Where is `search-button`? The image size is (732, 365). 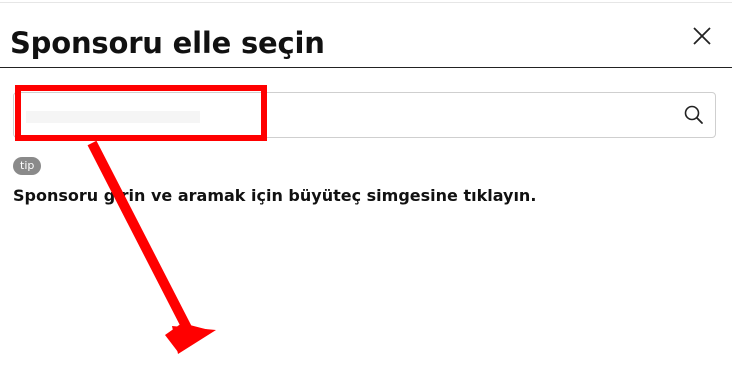 search-button is located at coordinates (694, 115).